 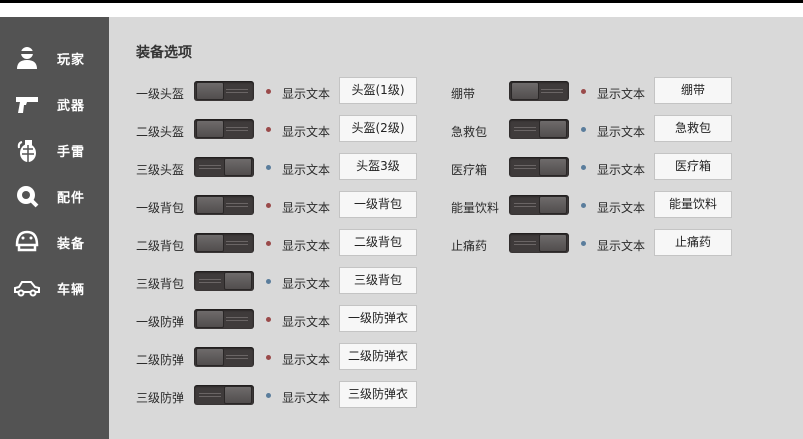 What do you see at coordinates (54, 103) in the screenshot?
I see `sidebar-item-weapon: 武器` at bounding box center [54, 103].